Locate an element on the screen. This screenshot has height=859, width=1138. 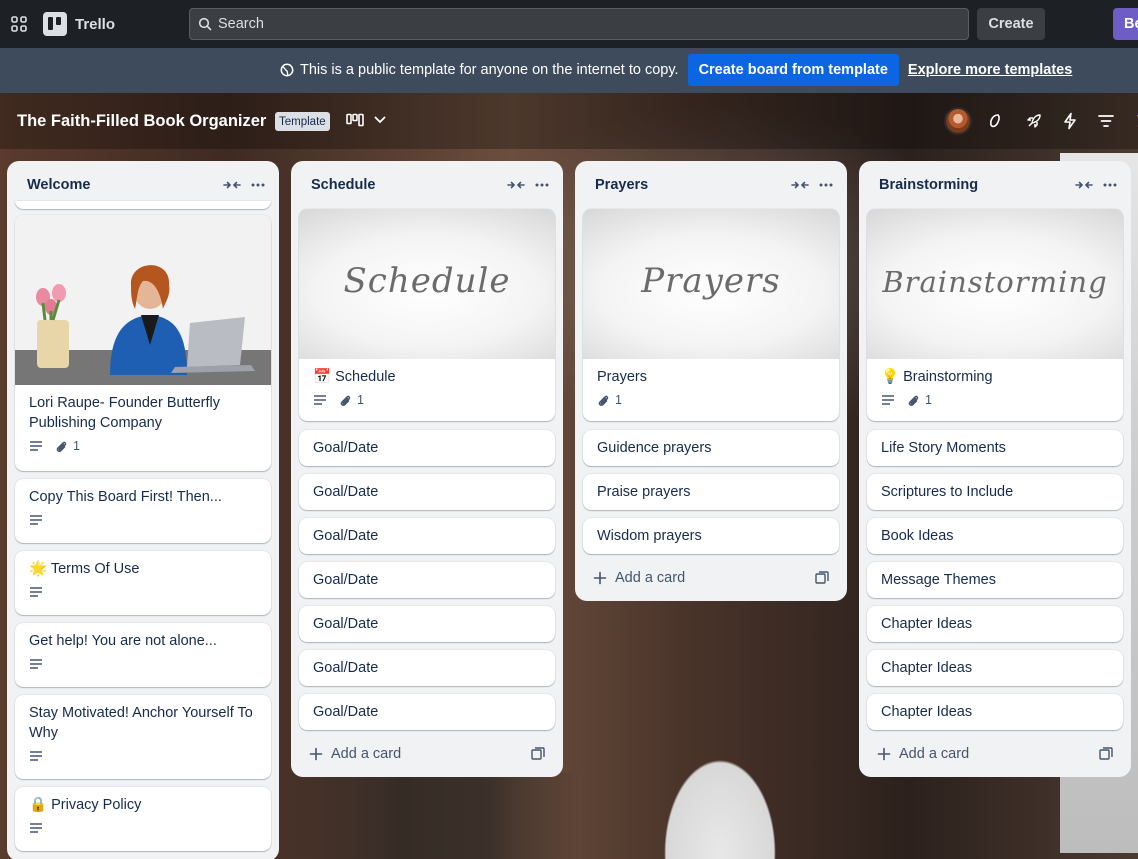
list-item: Praise prayers is located at coordinates (711, 492).